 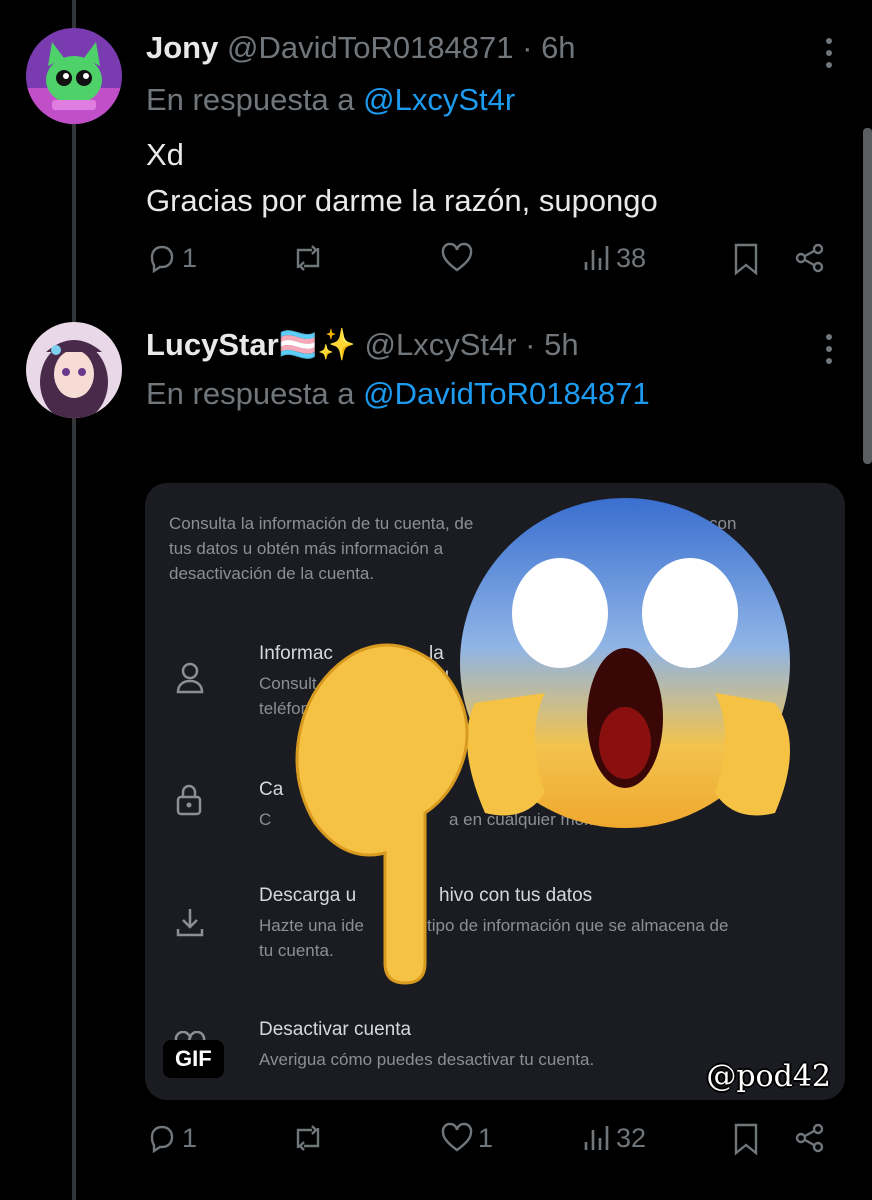 I want to click on reply-context: En respuesta a @LxcySt4r, so click(x=330, y=100).